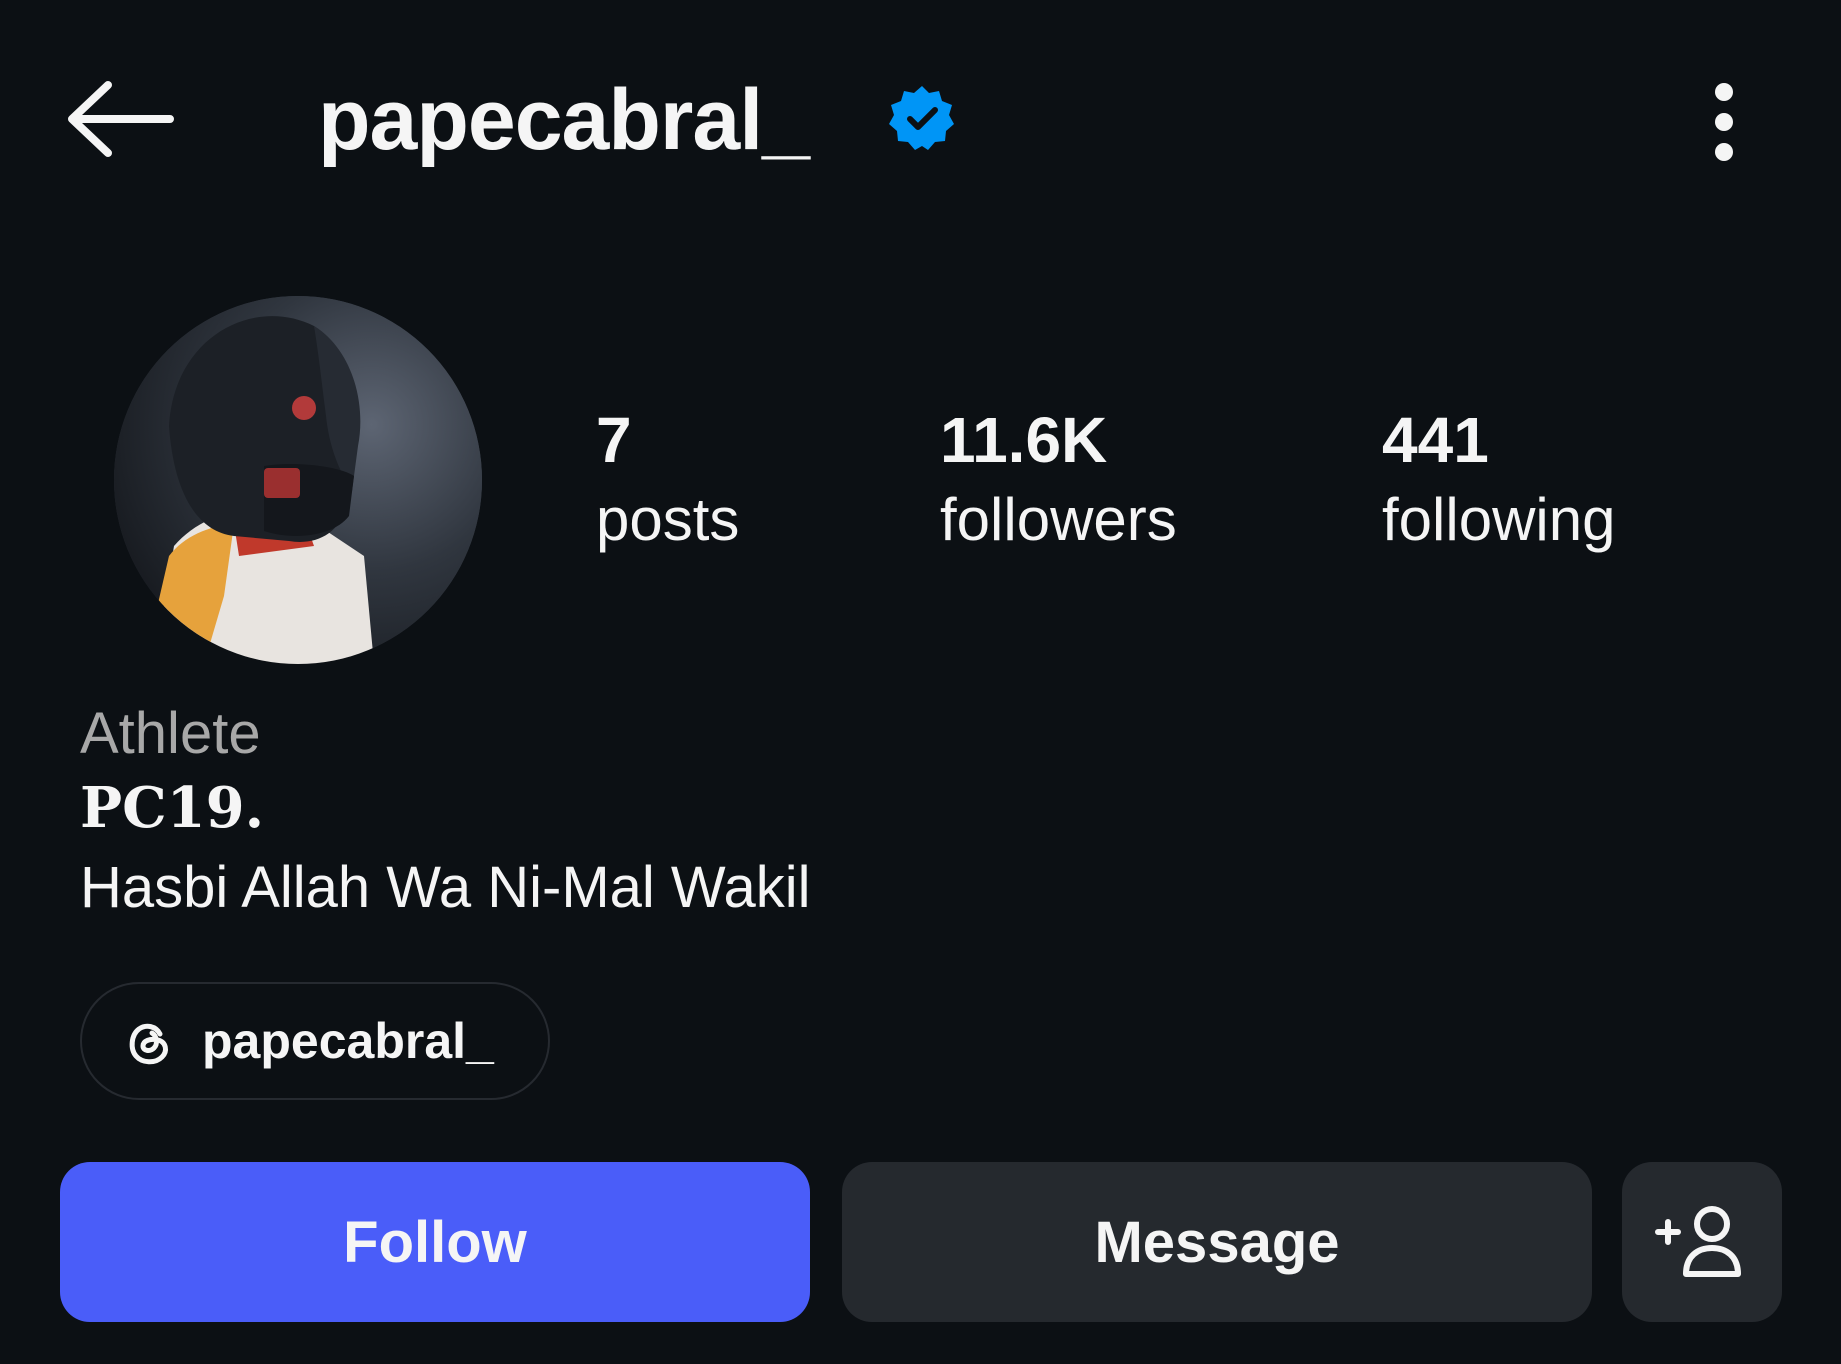 The height and width of the screenshot is (1364, 1841). What do you see at coordinates (148, 1044) in the screenshot?
I see `threads-icon` at bounding box center [148, 1044].